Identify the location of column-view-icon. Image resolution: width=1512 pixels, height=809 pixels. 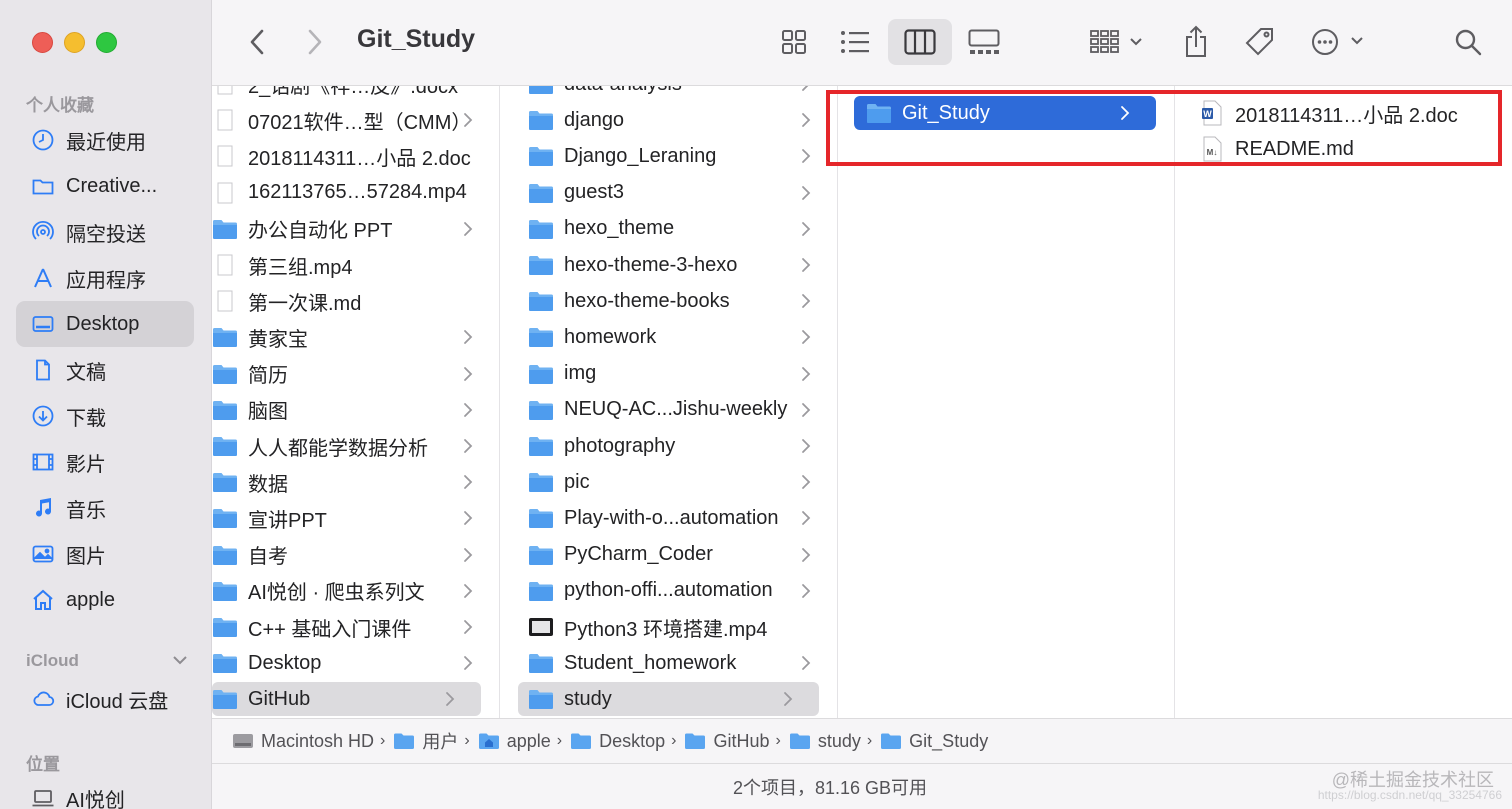
(920, 42).